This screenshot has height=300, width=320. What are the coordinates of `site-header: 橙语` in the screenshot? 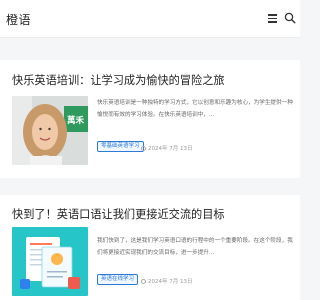 It's located at (150, 19).